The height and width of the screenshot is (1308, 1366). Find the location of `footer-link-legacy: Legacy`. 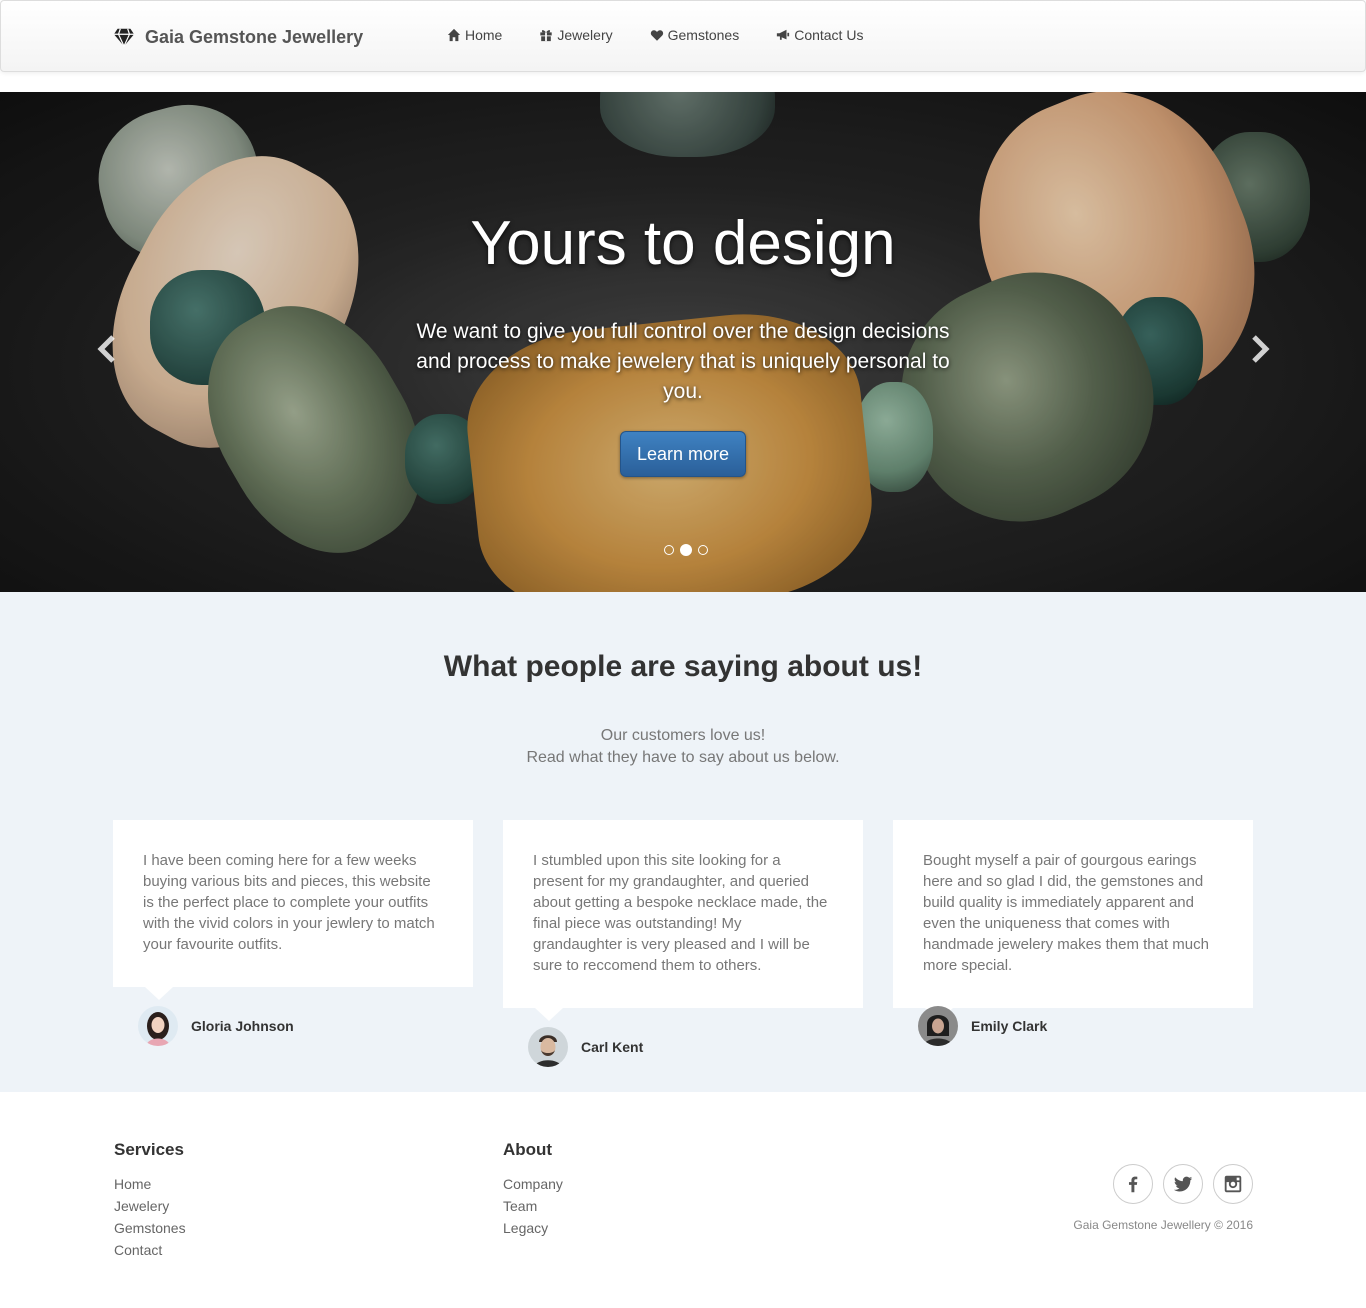

footer-link-legacy: Legacy is located at coordinates (533, 1228).